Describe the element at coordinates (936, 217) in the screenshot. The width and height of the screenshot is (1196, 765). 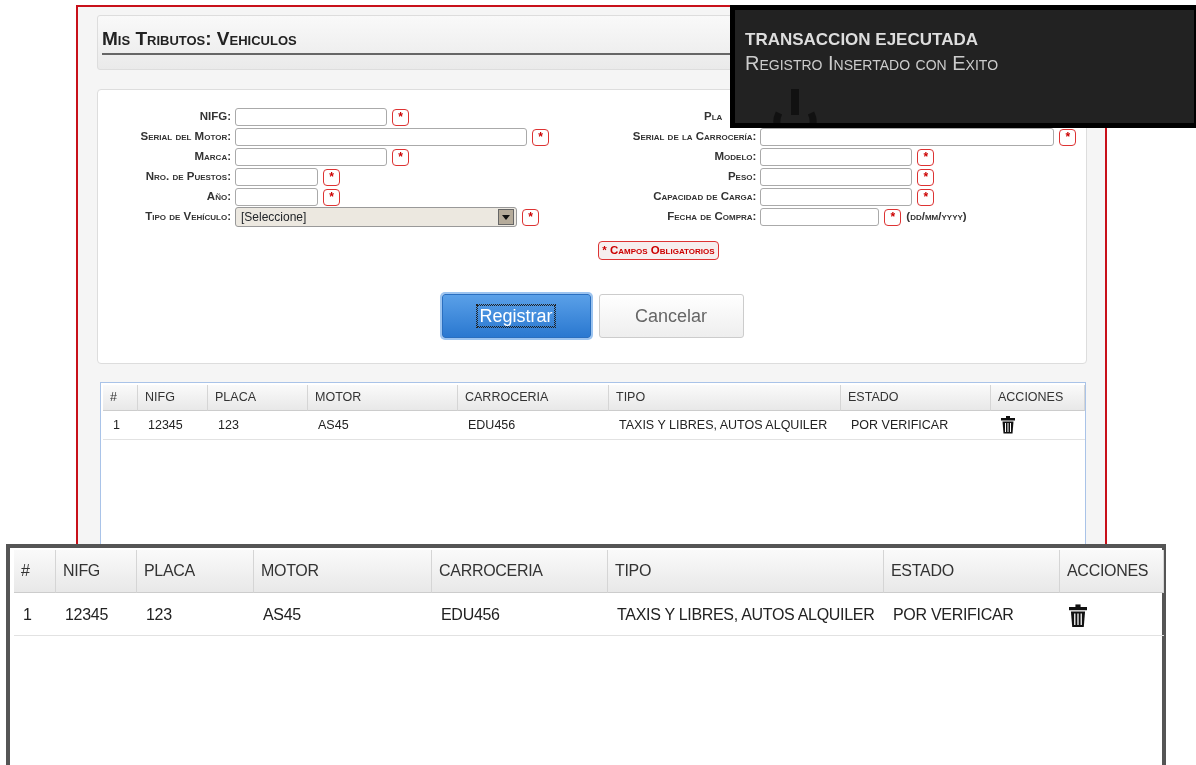
I see `date-format-hint: (dd/mm/yyyy)` at that location.